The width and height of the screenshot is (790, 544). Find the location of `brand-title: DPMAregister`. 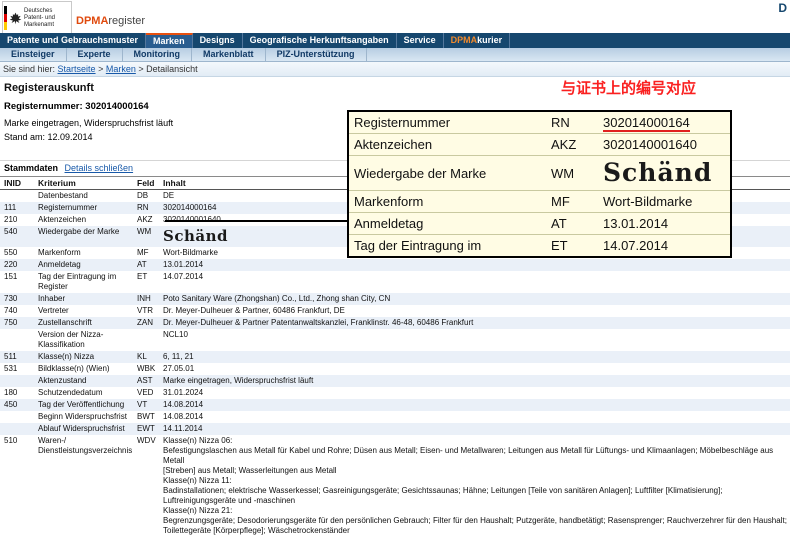

brand-title: DPMAregister is located at coordinates (110, 21).